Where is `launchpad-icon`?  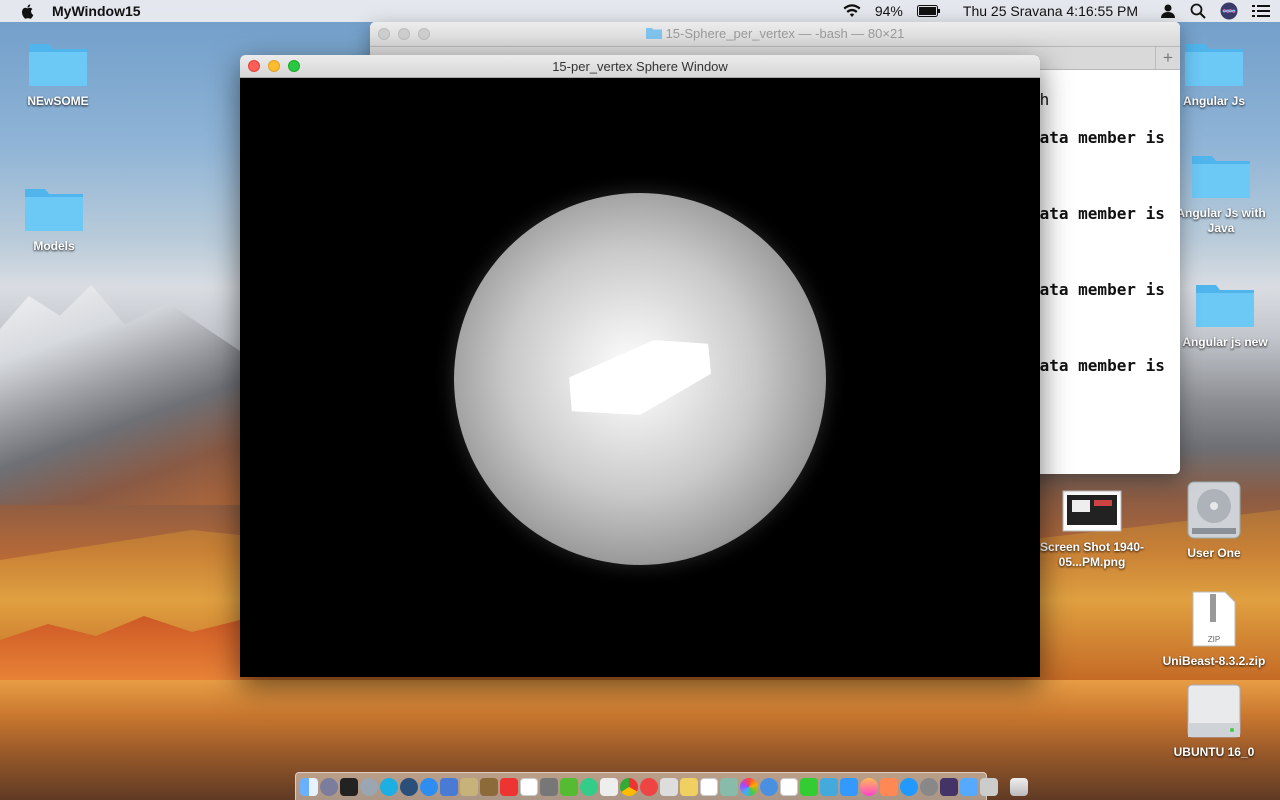 launchpad-icon is located at coordinates (329, 786).